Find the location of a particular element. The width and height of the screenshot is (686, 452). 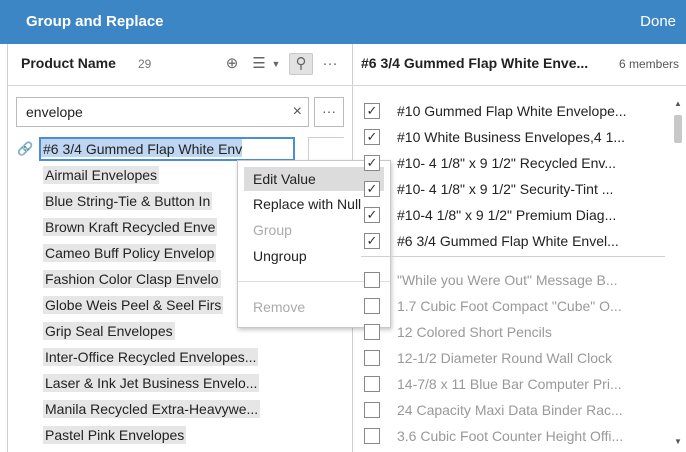

list-item: Pastel Pink Envelopes is located at coordinates (151, 435).